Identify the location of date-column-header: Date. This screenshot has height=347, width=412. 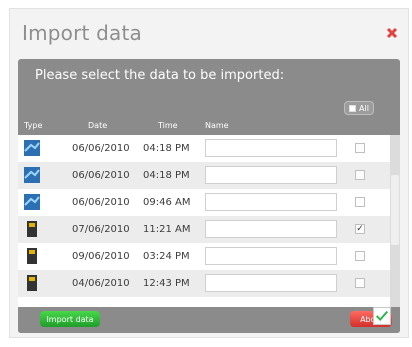
(98, 125).